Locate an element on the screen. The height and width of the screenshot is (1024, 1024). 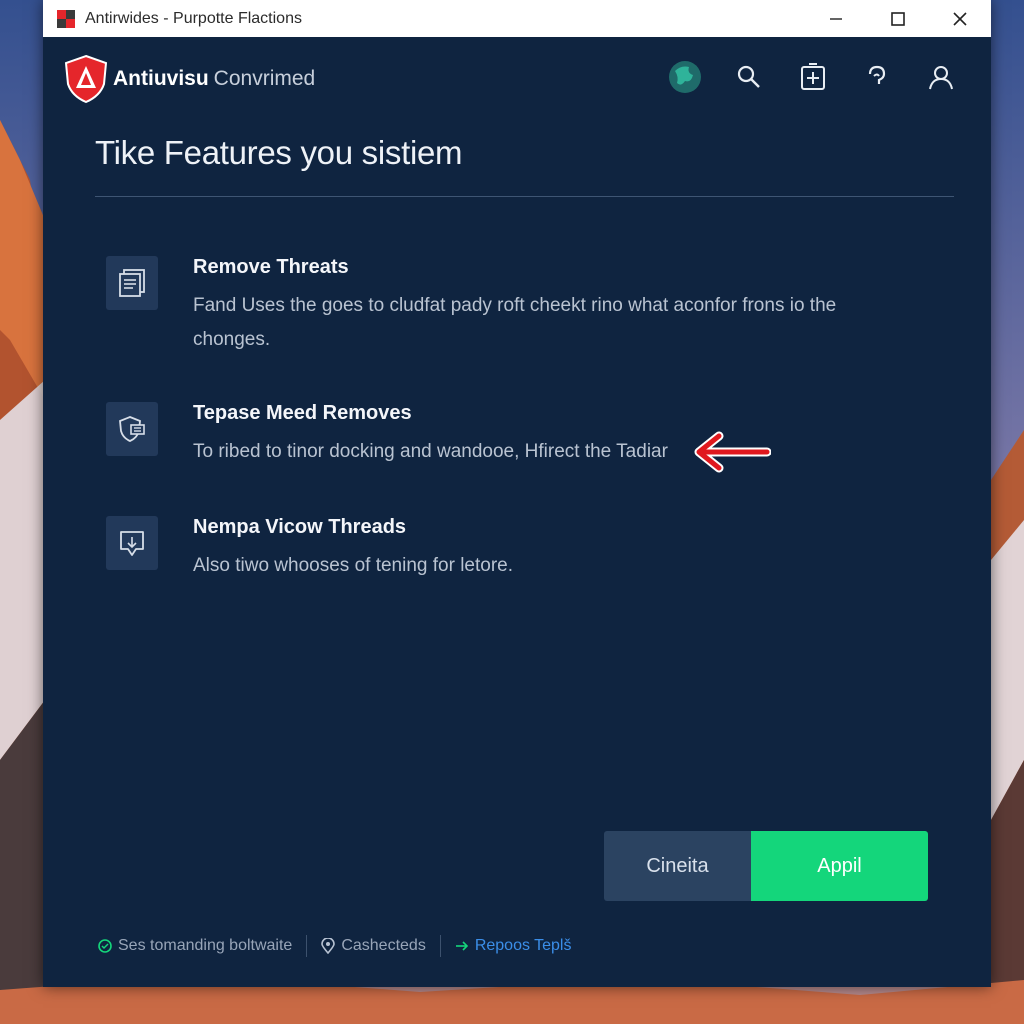
page-title: Tike Features you sistiem is located at coordinates (279, 152).